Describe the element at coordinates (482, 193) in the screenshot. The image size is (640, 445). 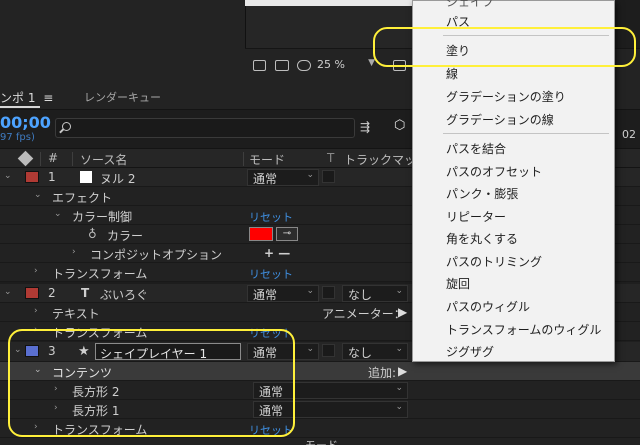
I see `menu-item: パンク・膨張` at that location.